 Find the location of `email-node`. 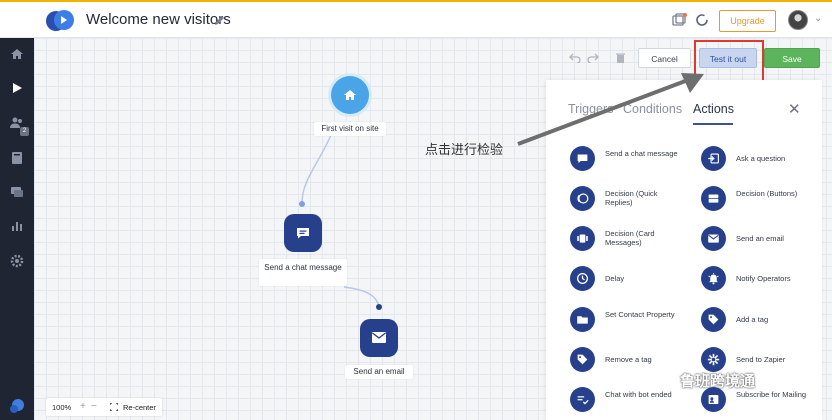

email-node is located at coordinates (379, 338).